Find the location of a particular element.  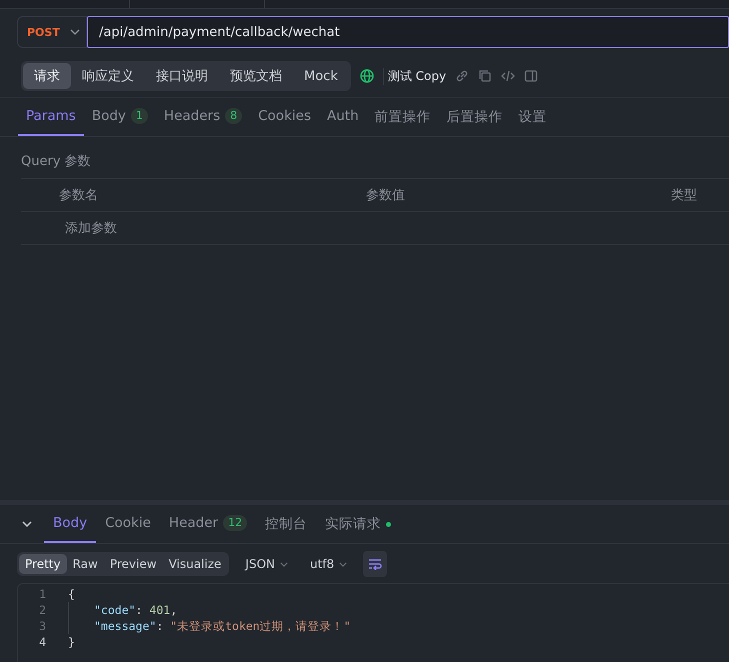

code-line: "code": 401, is located at coordinates (135, 610).